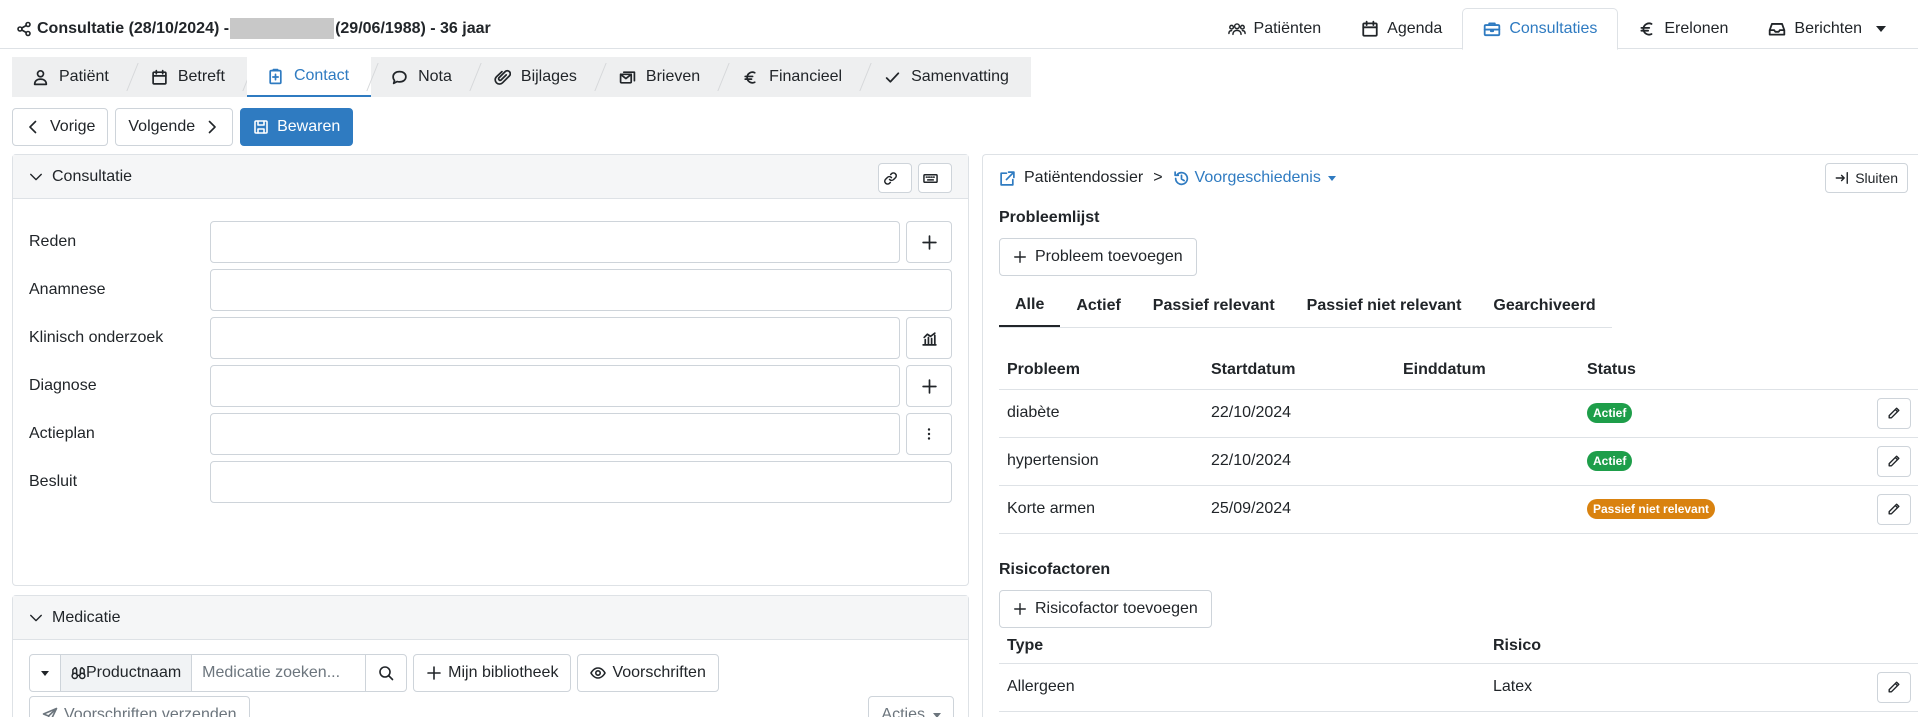  What do you see at coordinates (50, 712) in the screenshot?
I see `send-icon` at bounding box center [50, 712].